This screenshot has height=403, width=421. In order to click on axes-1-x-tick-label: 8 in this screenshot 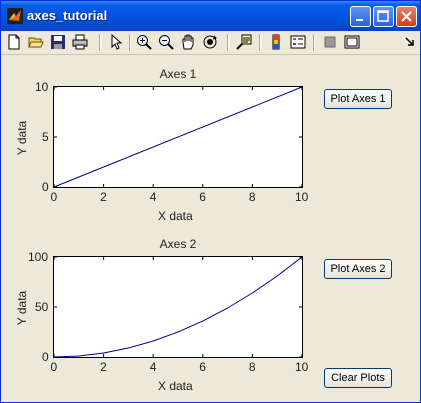, I will do `click(252, 197)`.